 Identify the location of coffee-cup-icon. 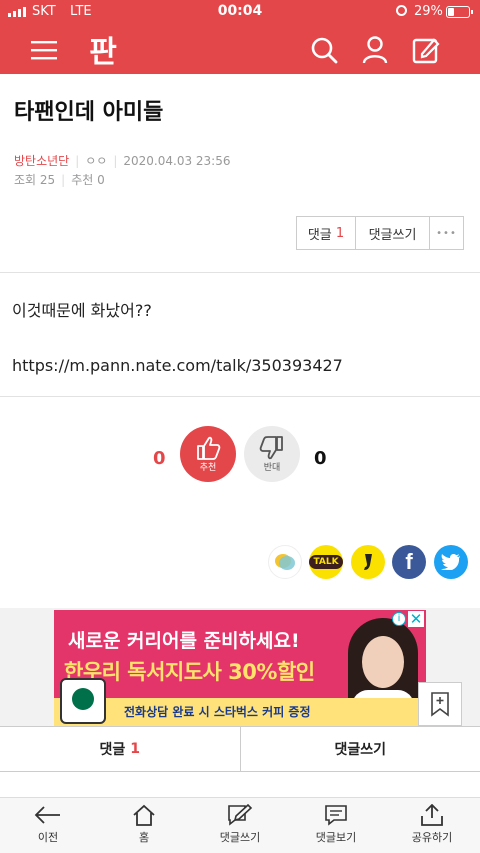
(83, 701).